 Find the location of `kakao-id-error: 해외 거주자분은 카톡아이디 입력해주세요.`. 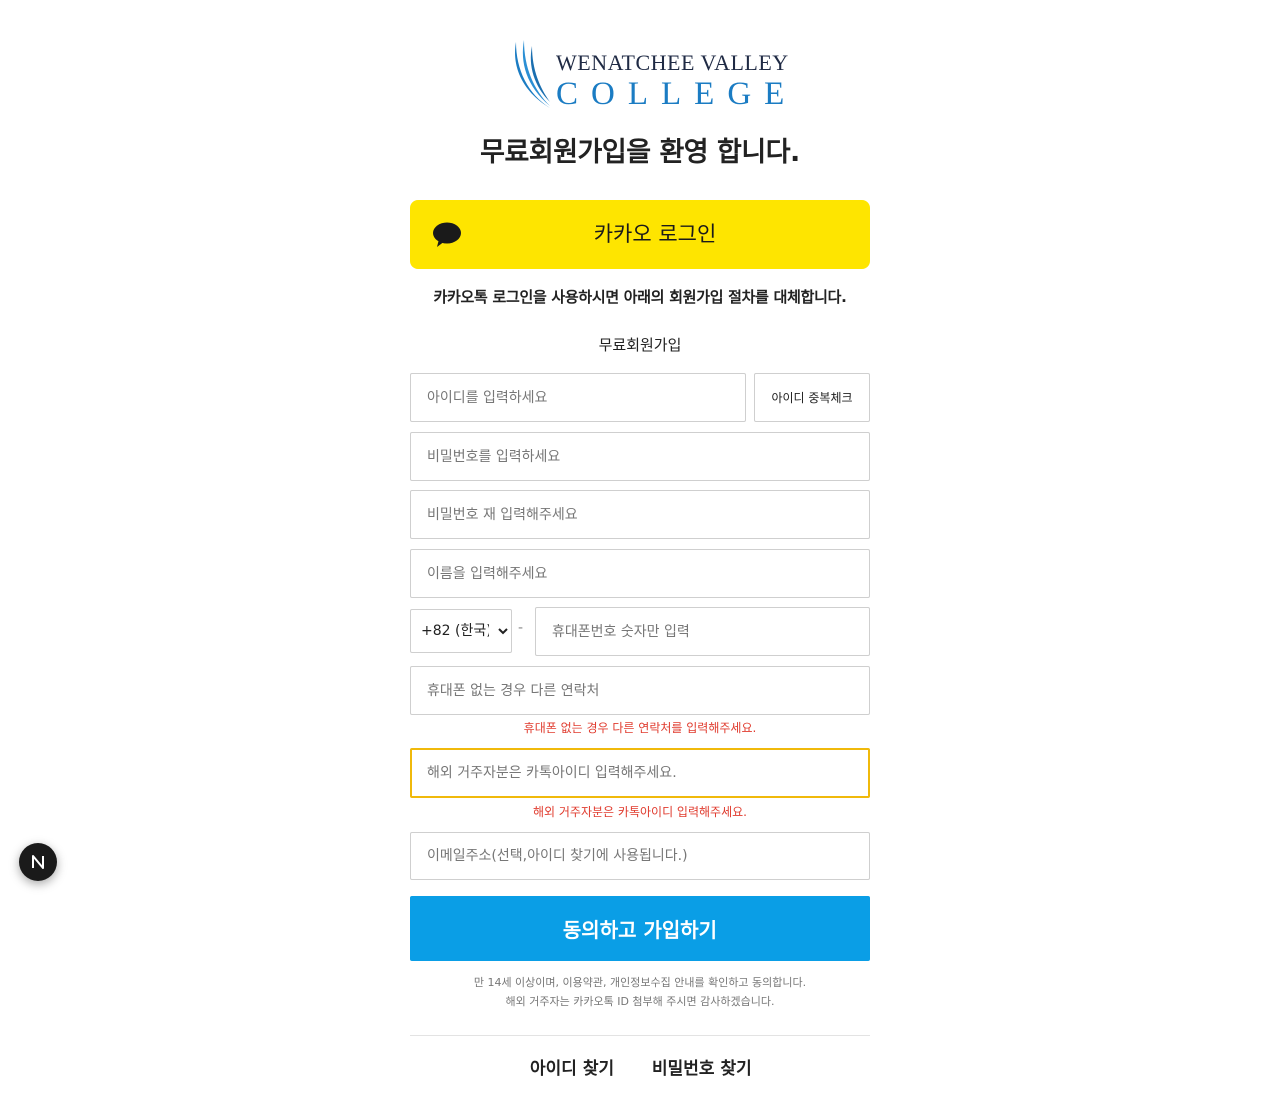

kakao-id-error: 해외 거주자분은 카톡아이디 입력해주세요. is located at coordinates (640, 812).